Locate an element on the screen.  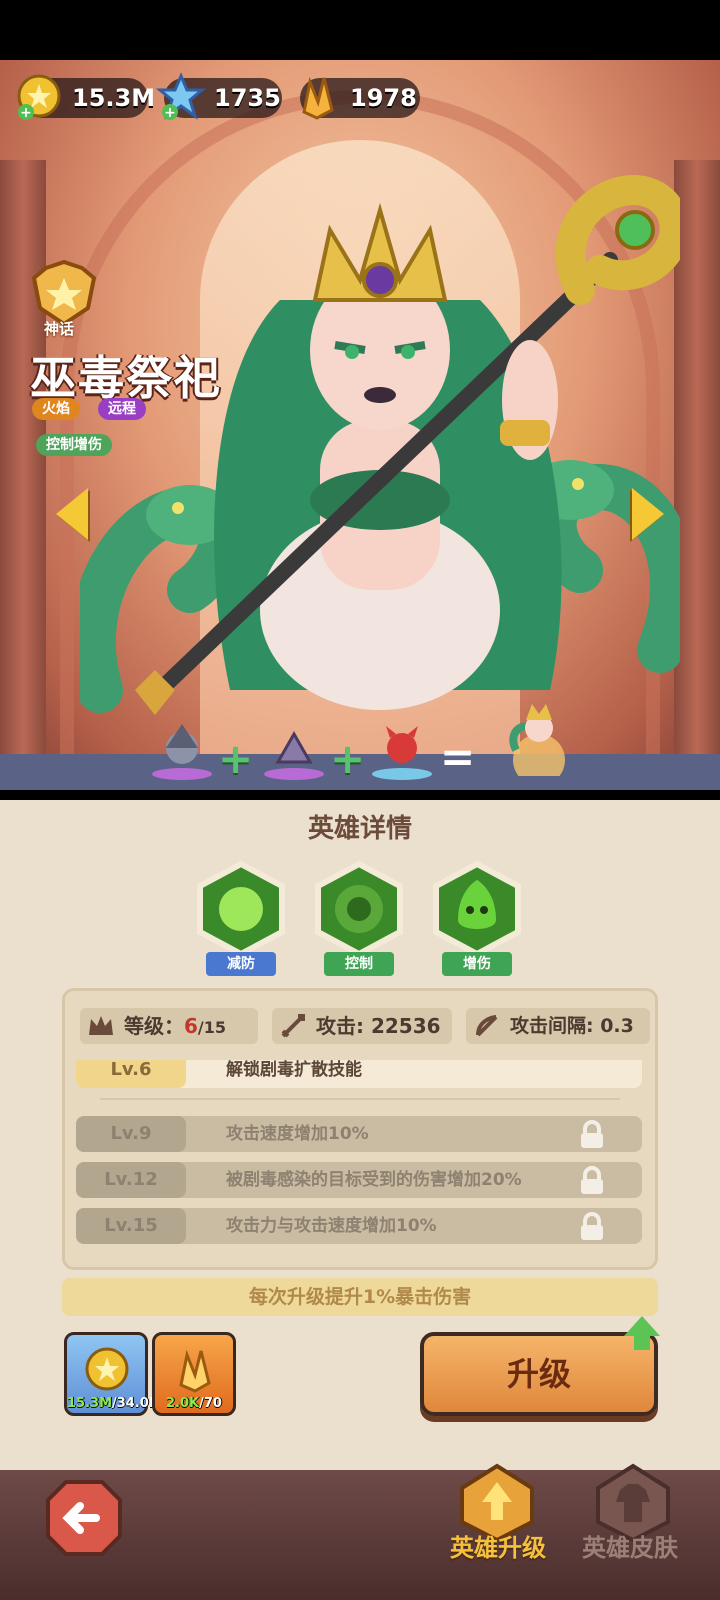
gold-coin-icon is located at coordinates (107, 1369).